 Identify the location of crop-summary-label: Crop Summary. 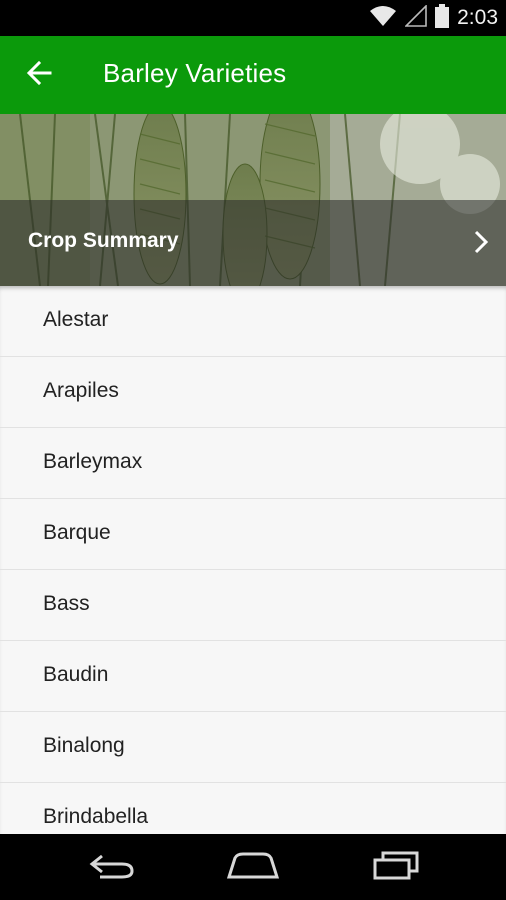
(103, 240).